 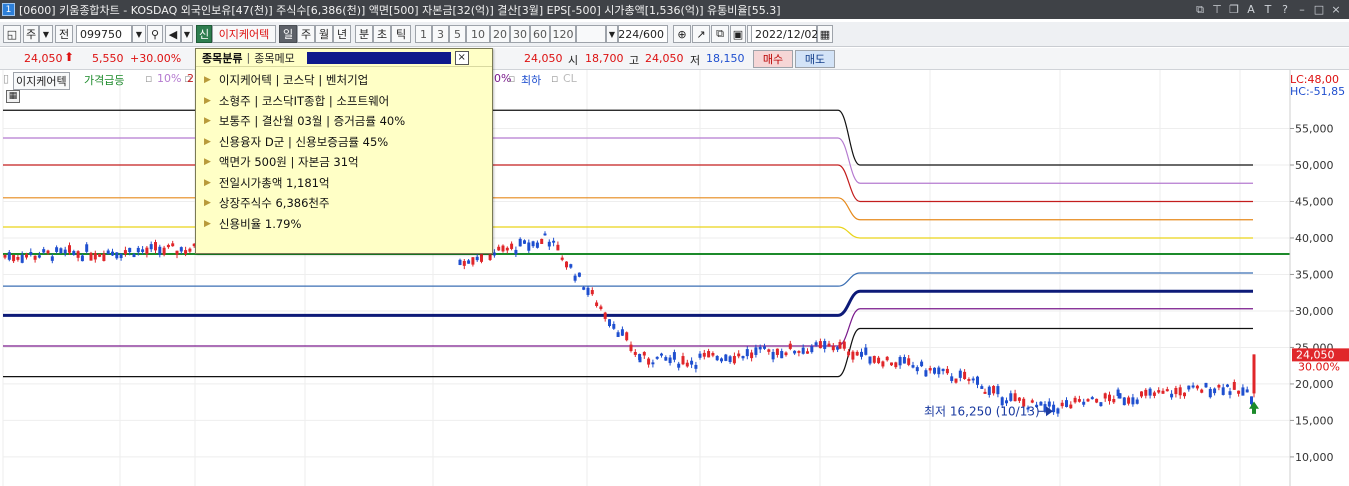 I want to click on search-icon: ⚲, so click(x=155, y=34).